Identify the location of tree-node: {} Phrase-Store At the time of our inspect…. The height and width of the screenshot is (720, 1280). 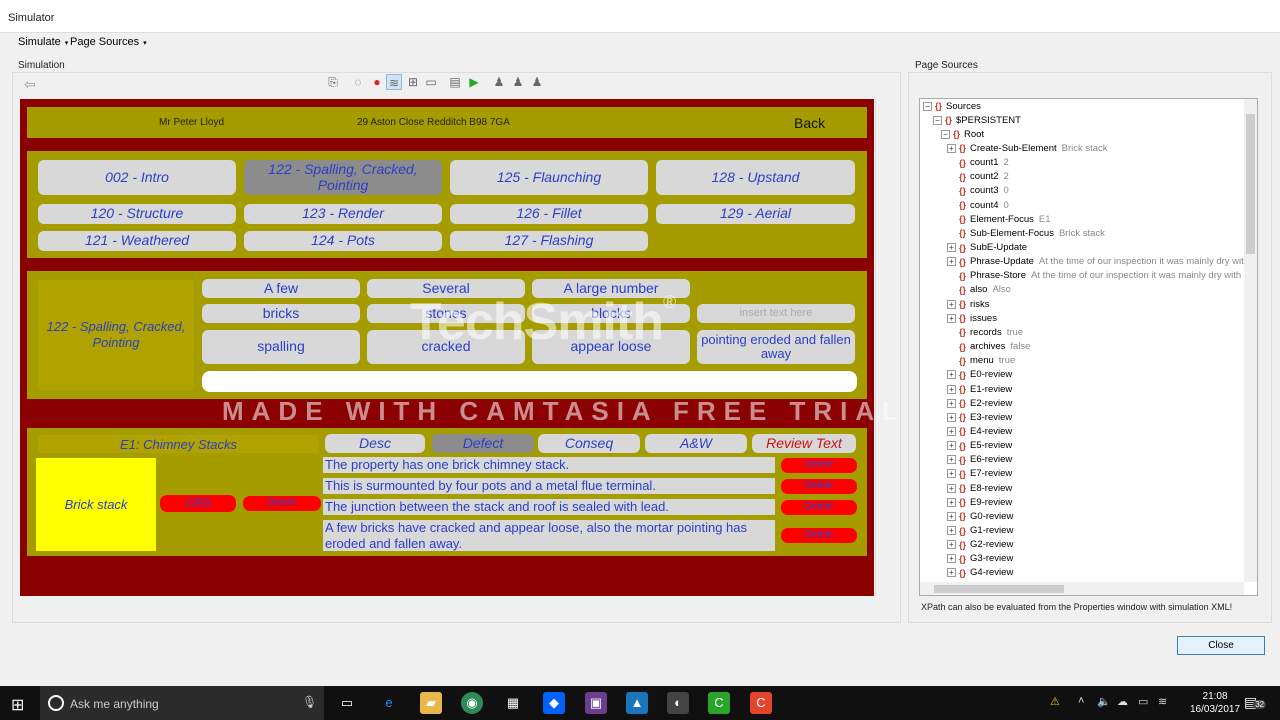
(1099, 276).